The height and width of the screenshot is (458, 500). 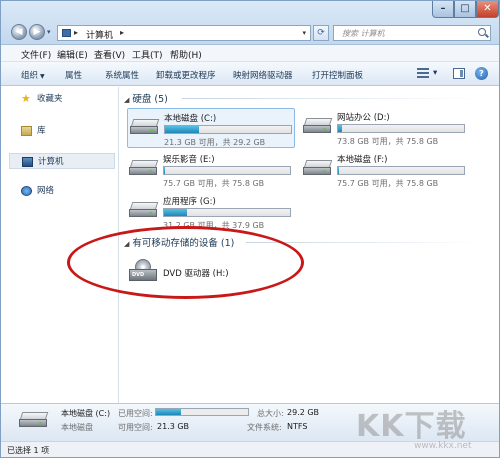 I want to click on drive-name: 娱乐影音 (E:), so click(x=189, y=160).